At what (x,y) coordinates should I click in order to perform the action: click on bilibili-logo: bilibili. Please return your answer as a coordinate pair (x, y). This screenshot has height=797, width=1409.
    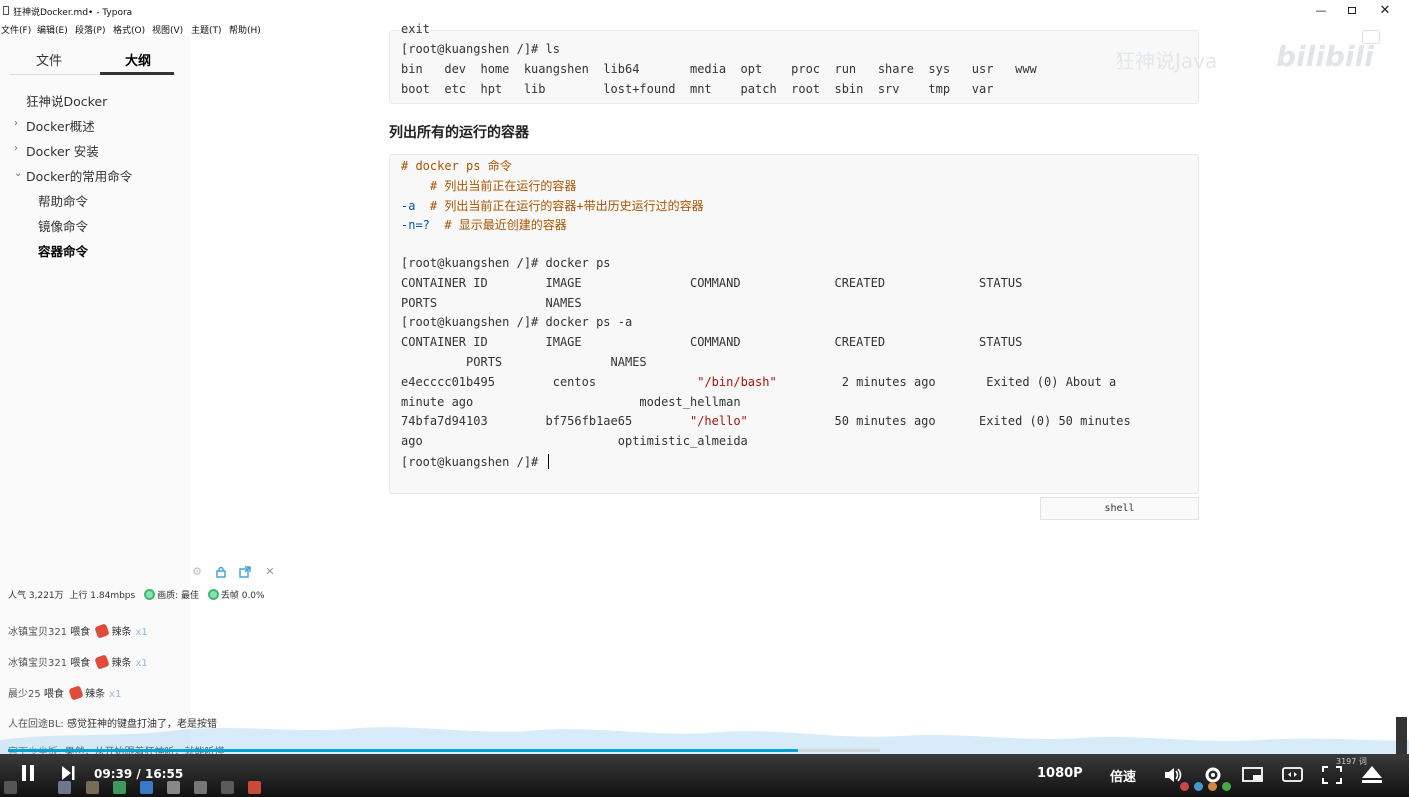
    Looking at the image, I should click on (1325, 56).